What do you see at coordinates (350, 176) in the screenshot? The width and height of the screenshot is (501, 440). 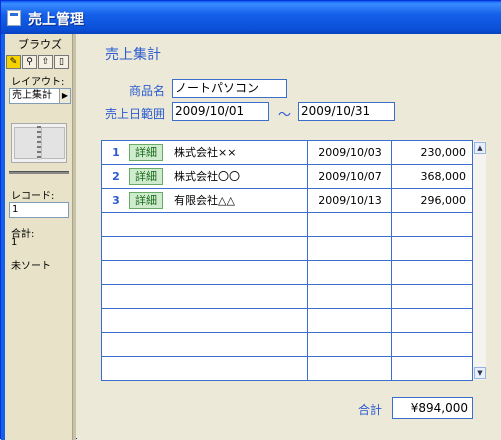 I see `sale-date: 2009/10/07` at bounding box center [350, 176].